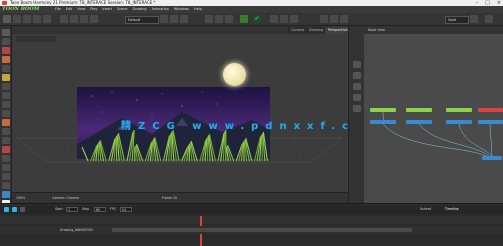  I want to click on onion-skin-button, so click(209, 19).